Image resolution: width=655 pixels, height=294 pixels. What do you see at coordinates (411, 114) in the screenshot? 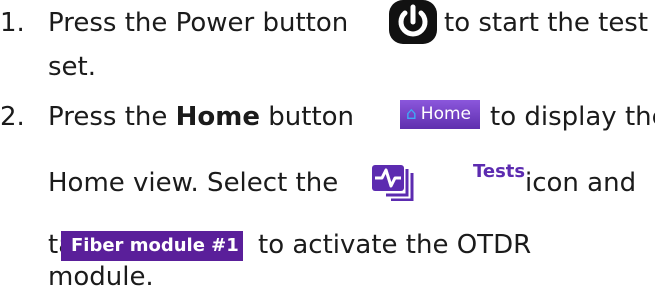
I see `home-icon: ⌂` at bounding box center [411, 114].